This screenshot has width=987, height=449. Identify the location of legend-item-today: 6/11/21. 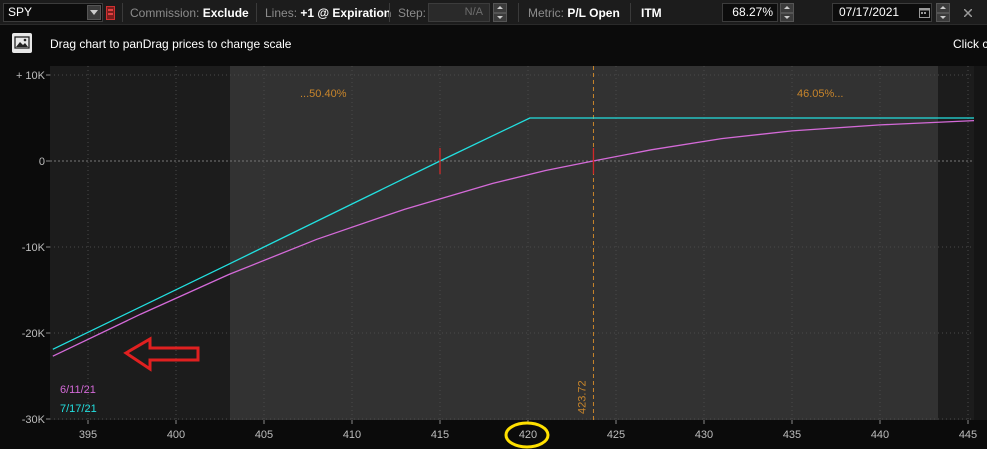
(78, 390).